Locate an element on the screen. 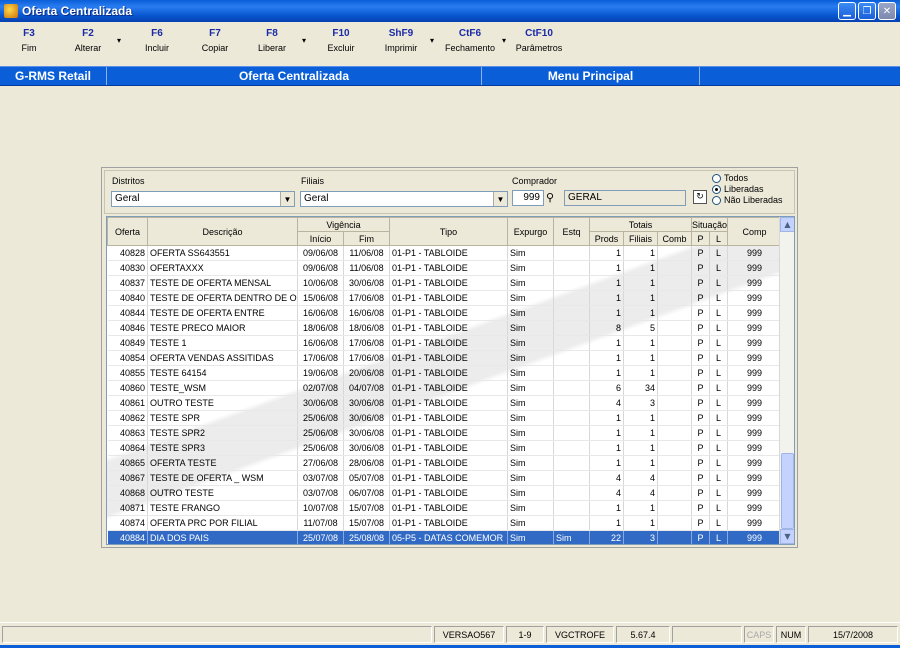  tool-copiar: F7 Copiar is located at coordinates (215, 40).